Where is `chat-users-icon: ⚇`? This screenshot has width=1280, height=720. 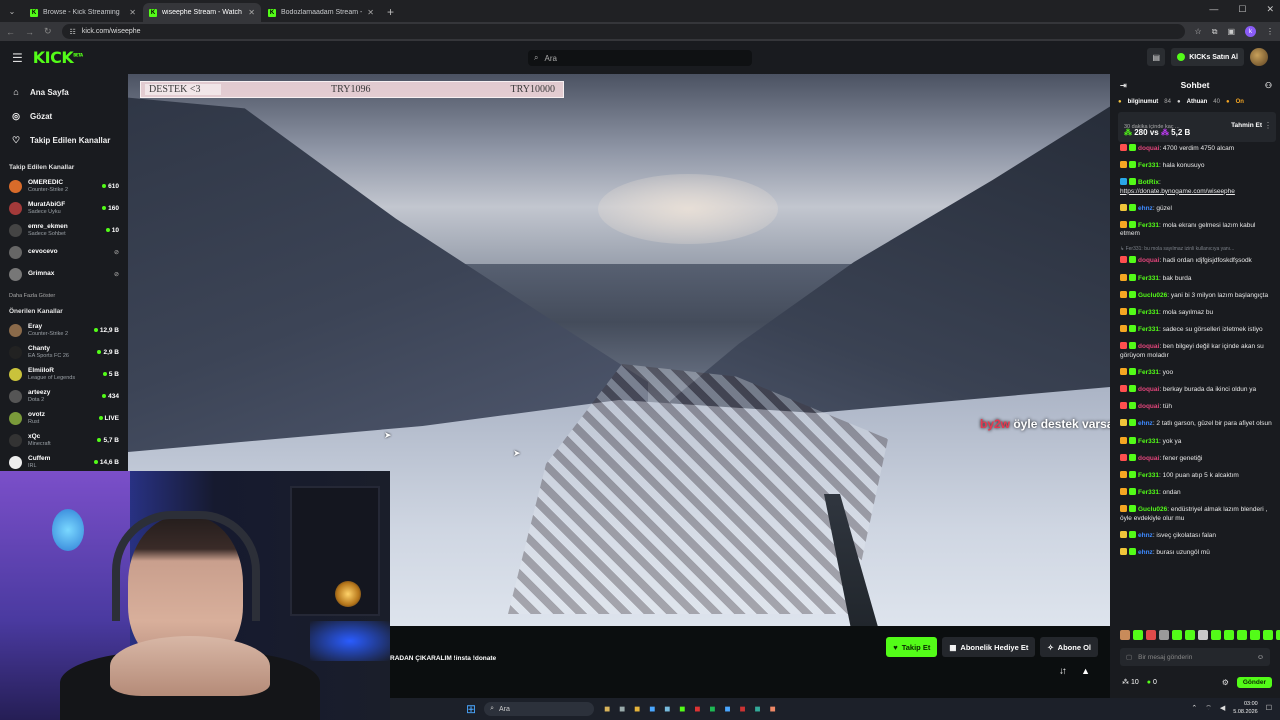
chat-users-icon: ⚇ is located at coordinates (1268, 85).